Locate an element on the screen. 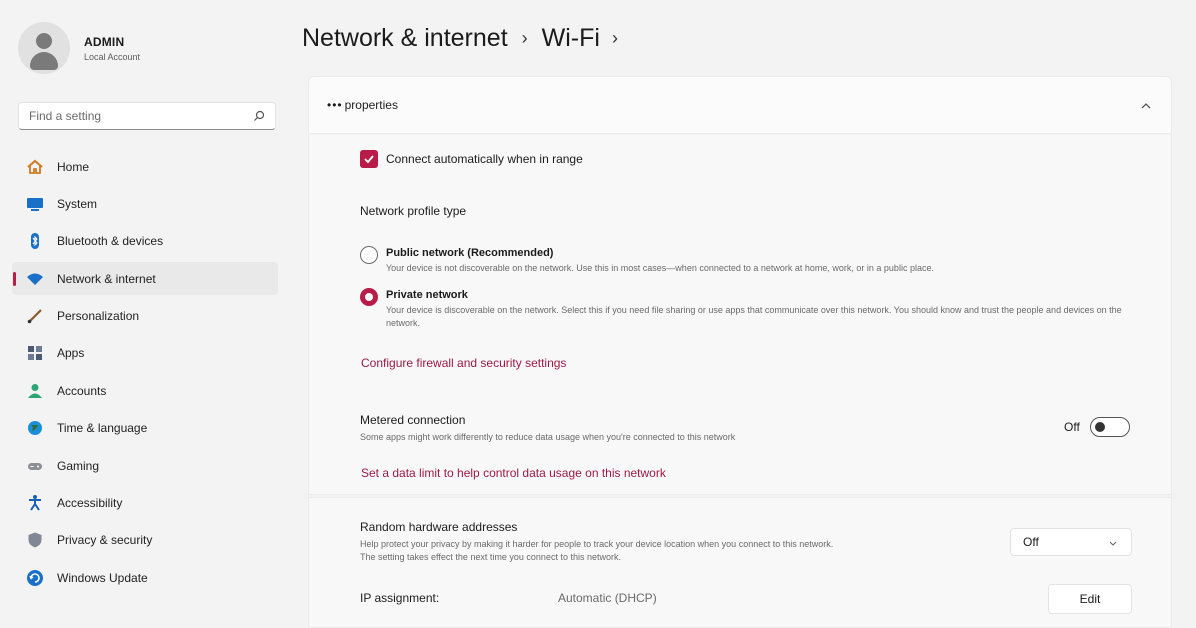 The width and height of the screenshot is (1196, 628). search-box is located at coordinates (147, 116).